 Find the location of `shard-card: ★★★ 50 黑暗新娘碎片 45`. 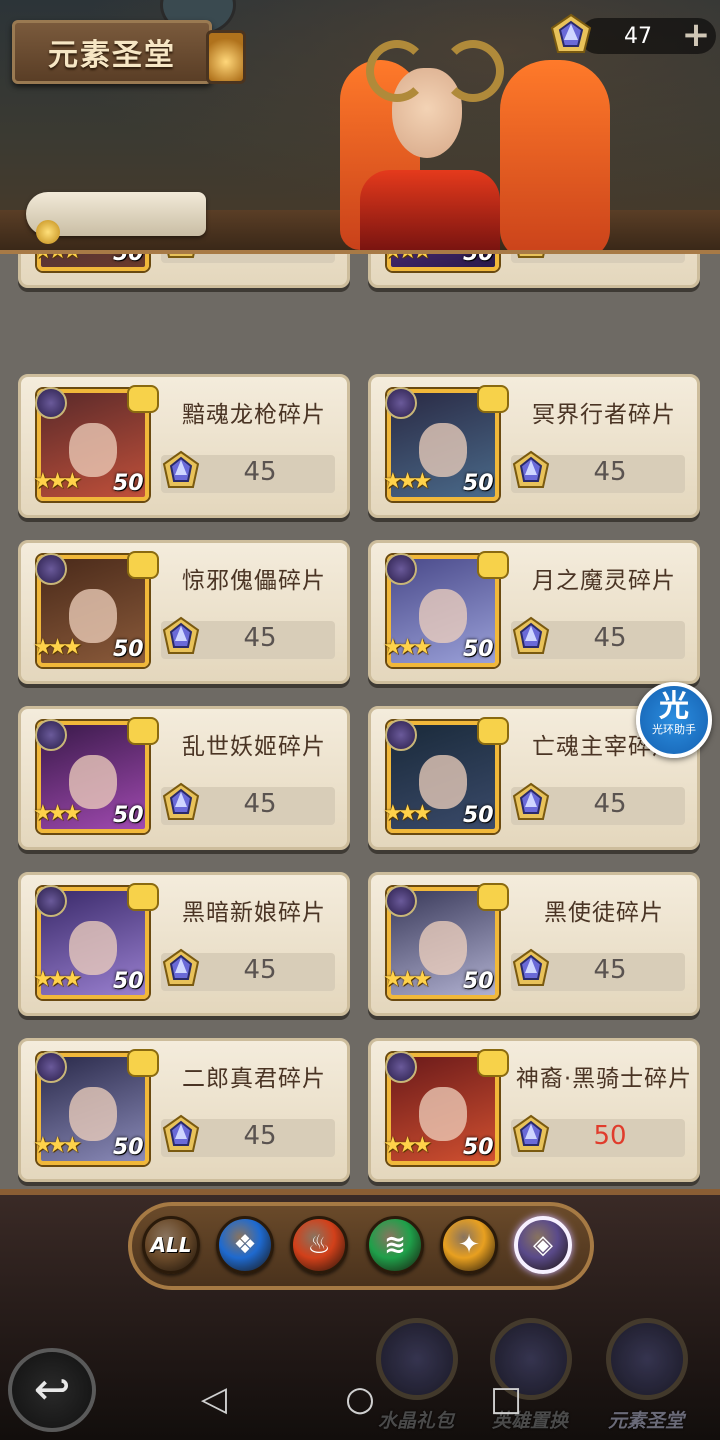

shard-card: ★★★ 50 黑暗新娘碎片 45 is located at coordinates (184, 944).